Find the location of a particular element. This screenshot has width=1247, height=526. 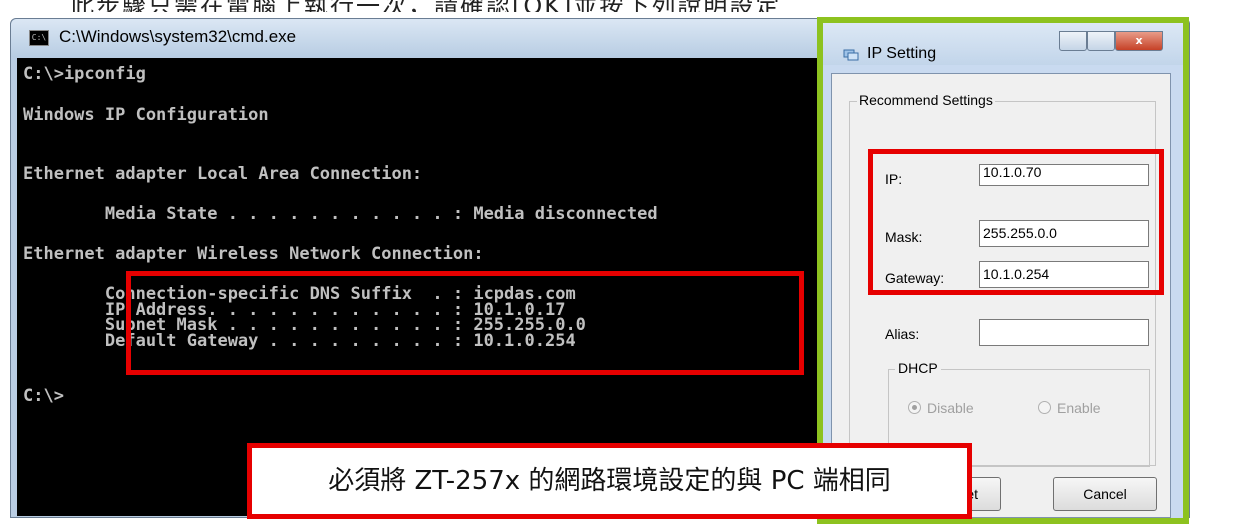

network-icon is located at coordinates (851, 55).